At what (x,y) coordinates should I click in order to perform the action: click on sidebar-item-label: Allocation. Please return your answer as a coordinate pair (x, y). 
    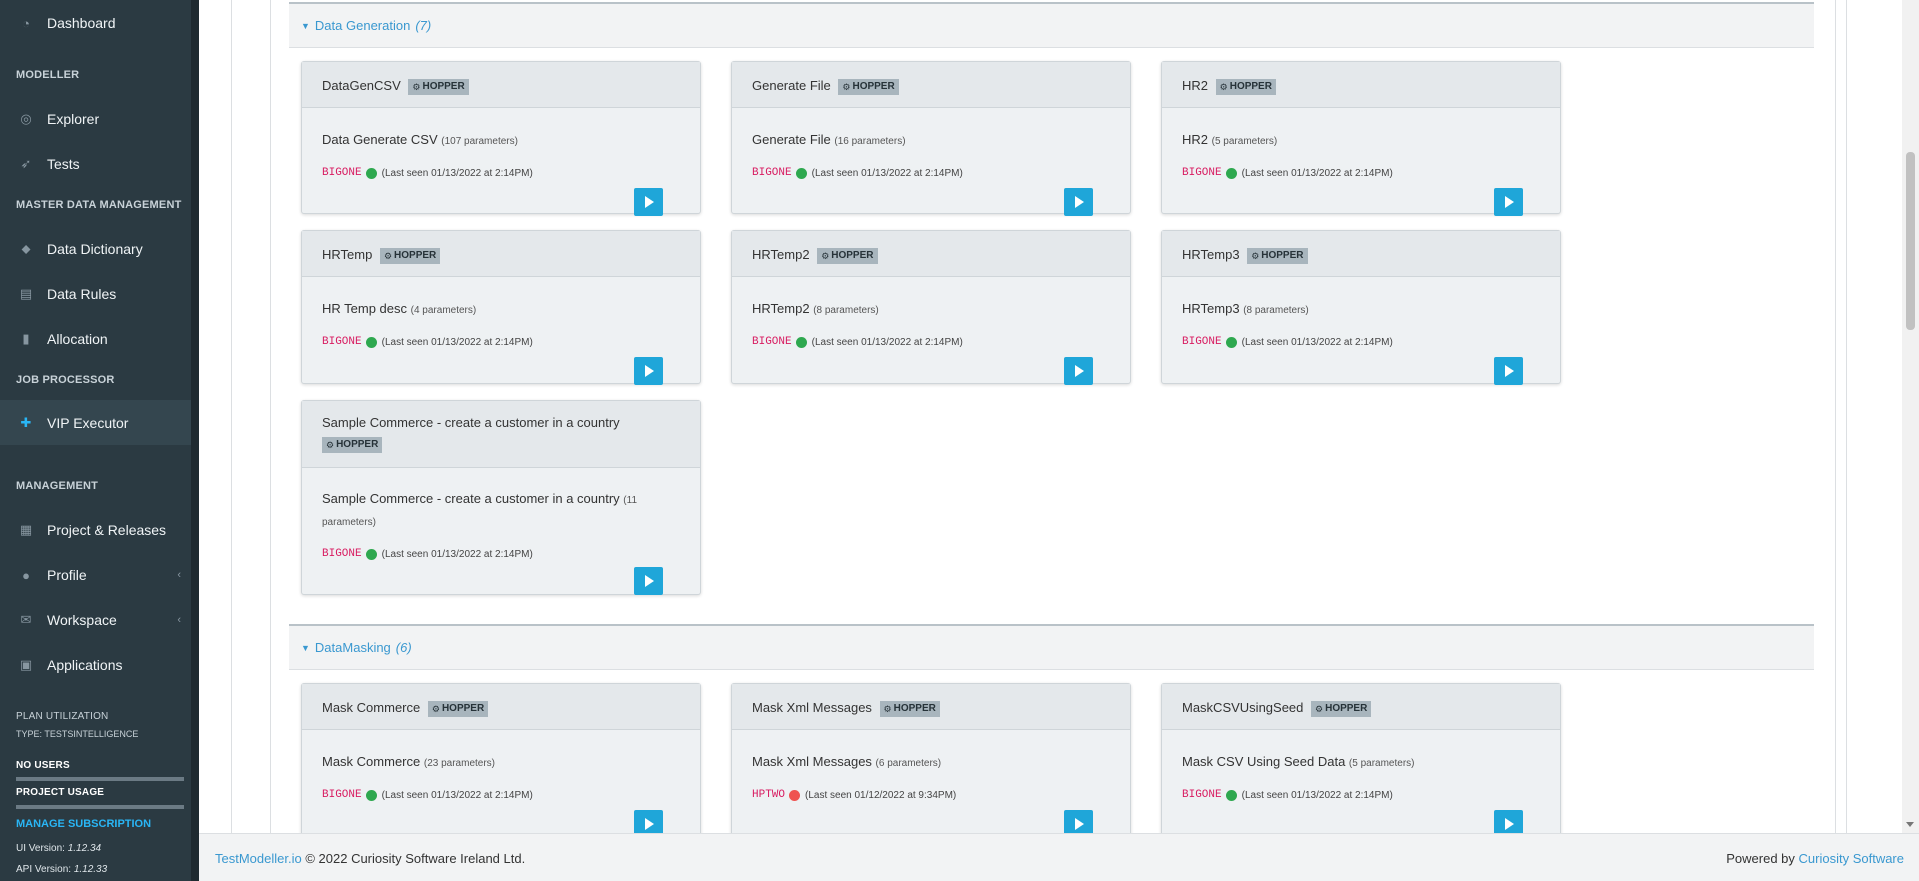
    Looking at the image, I should click on (77, 339).